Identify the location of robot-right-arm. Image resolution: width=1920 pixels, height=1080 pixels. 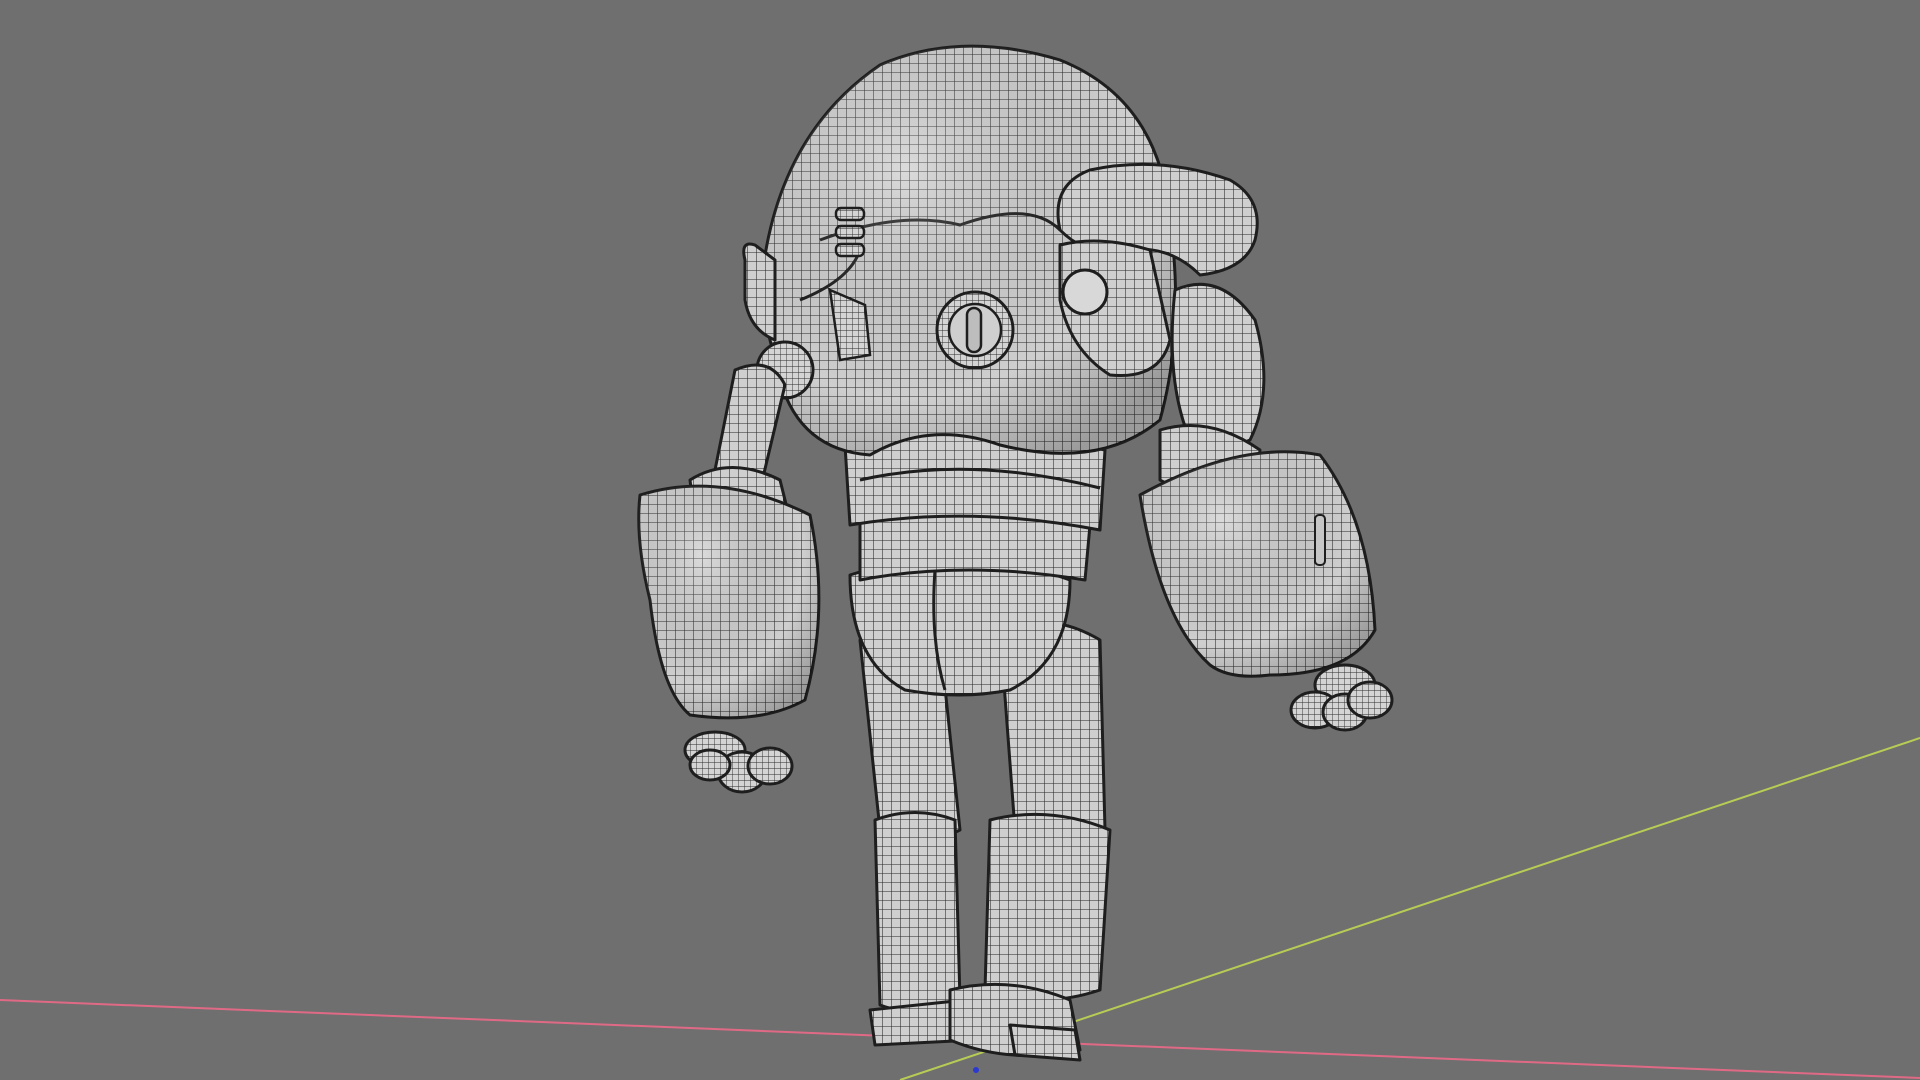
(1257, 480).